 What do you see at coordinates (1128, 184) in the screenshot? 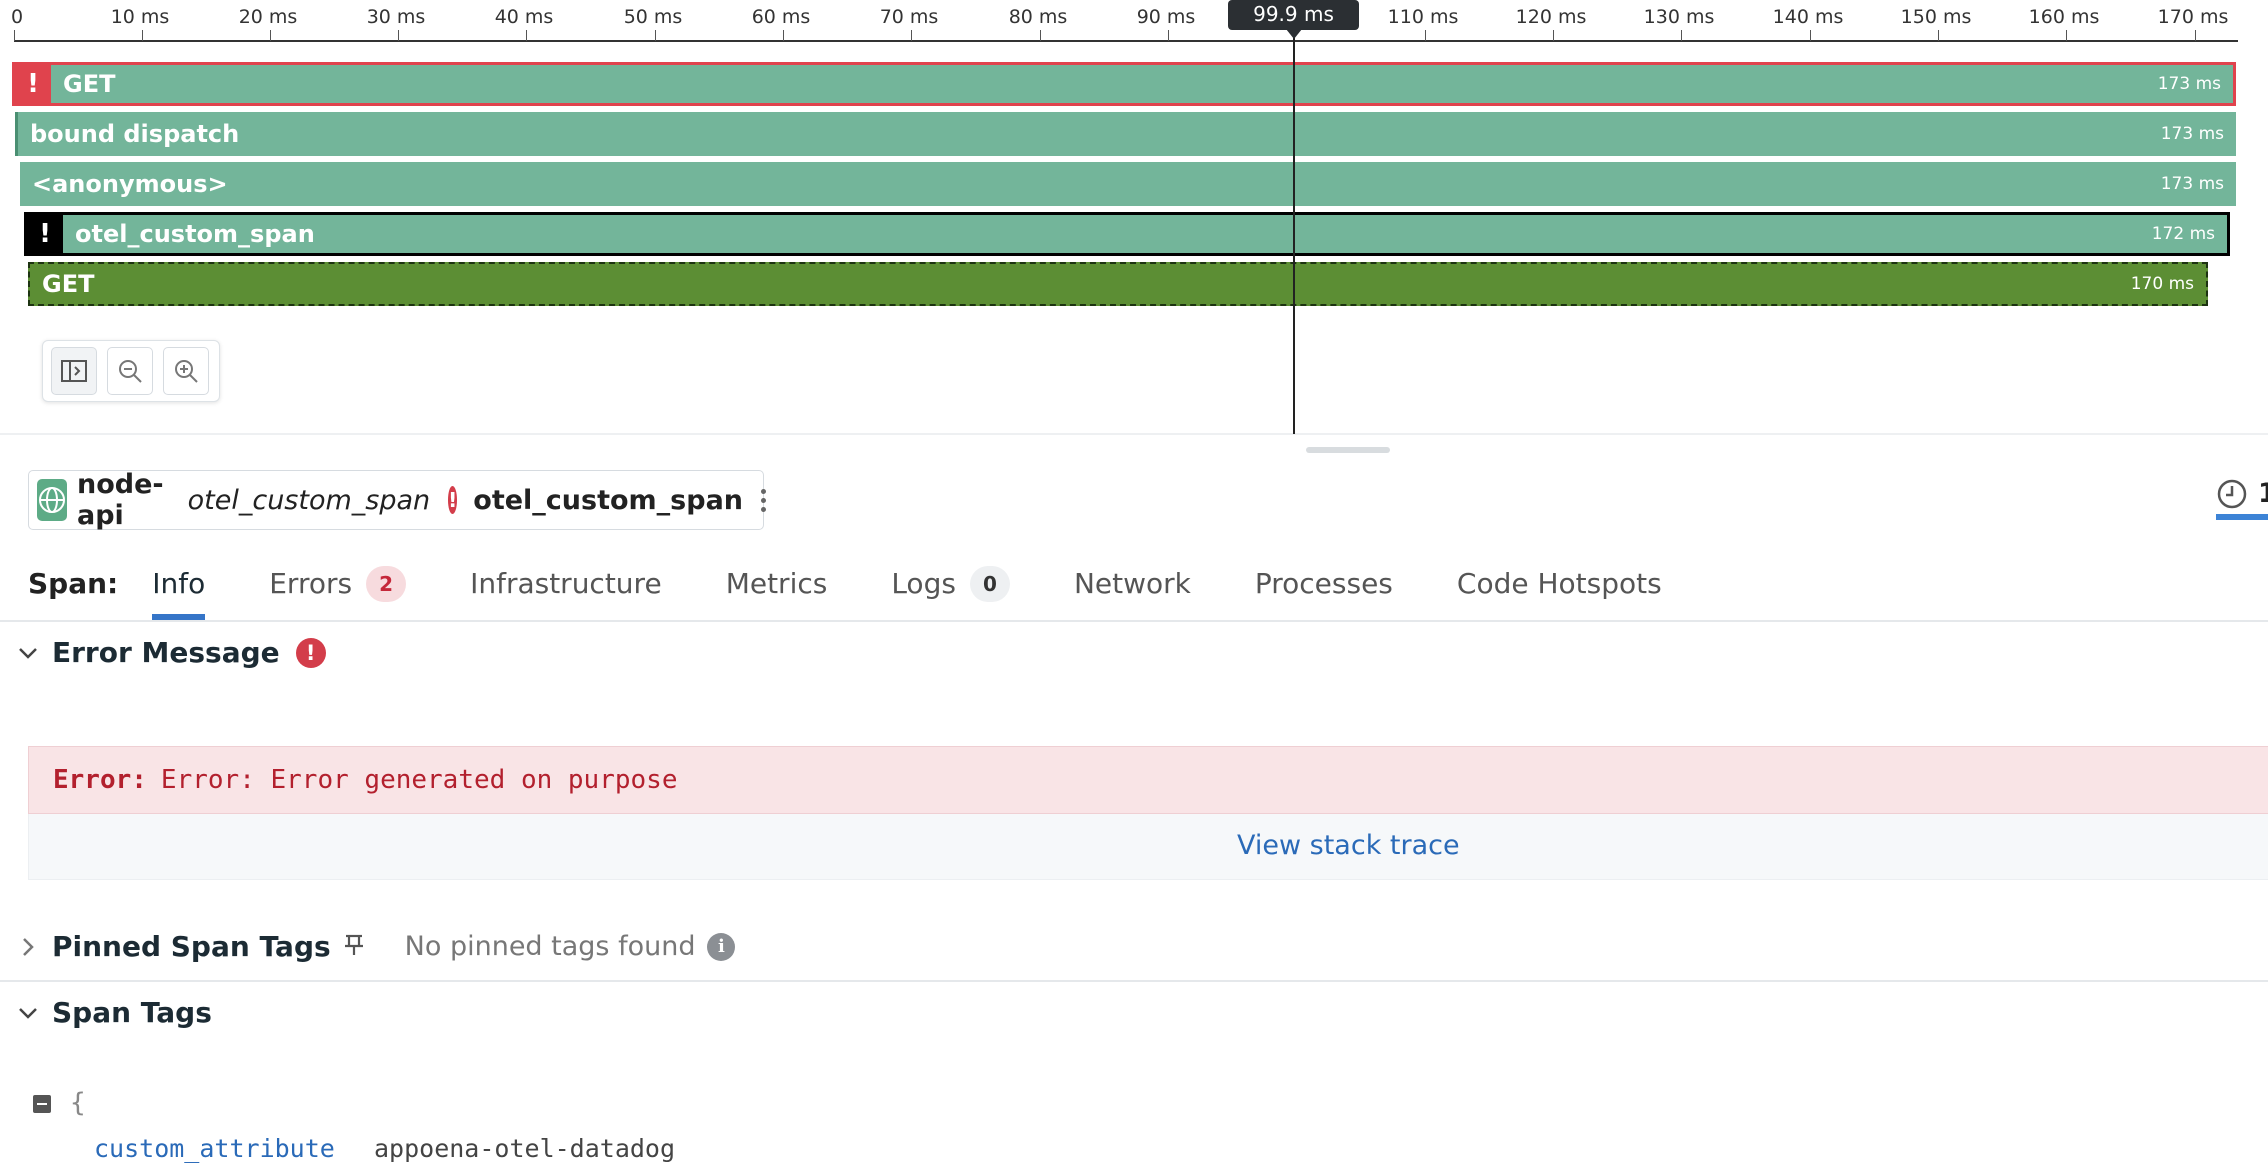
I see `span-bar-anonymous: <anonymous> 173 ms` at bounding box center [1128, 184].